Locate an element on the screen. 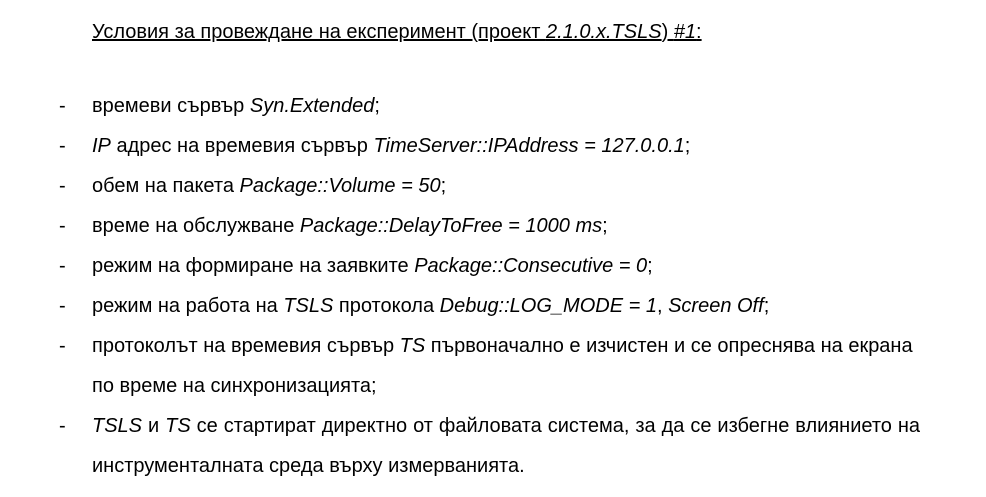 The image size is (986, 497). list-item-text: обем на пакета Package::Volume = 50; is located at coordinates (269, 186).